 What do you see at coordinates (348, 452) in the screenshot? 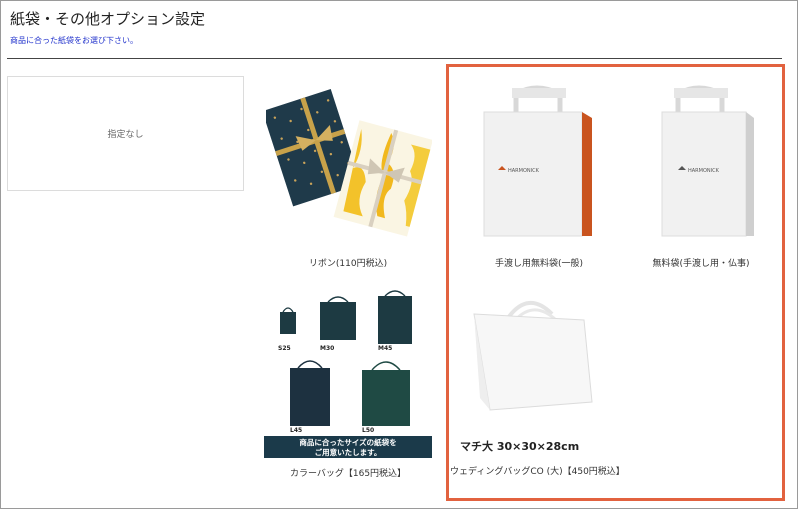
I see `svg-text: ご用意いたします。` at bounding box center [348, 452].